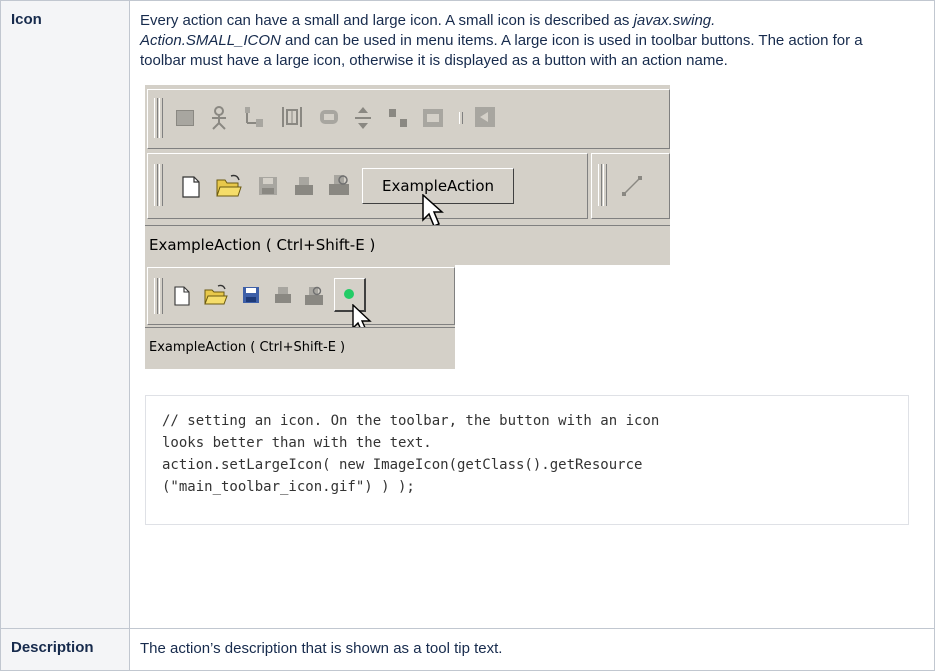  Describe the element at coordinates (485, 117) in the screenshot. I see `exit-icon` at that location.